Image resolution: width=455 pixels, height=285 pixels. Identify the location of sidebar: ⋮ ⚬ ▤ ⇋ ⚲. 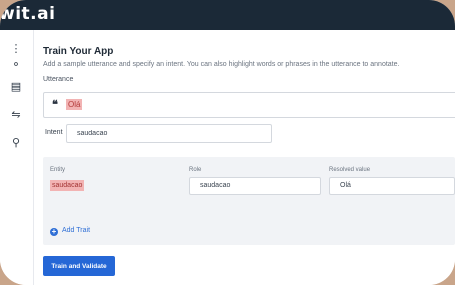
(17, 157).